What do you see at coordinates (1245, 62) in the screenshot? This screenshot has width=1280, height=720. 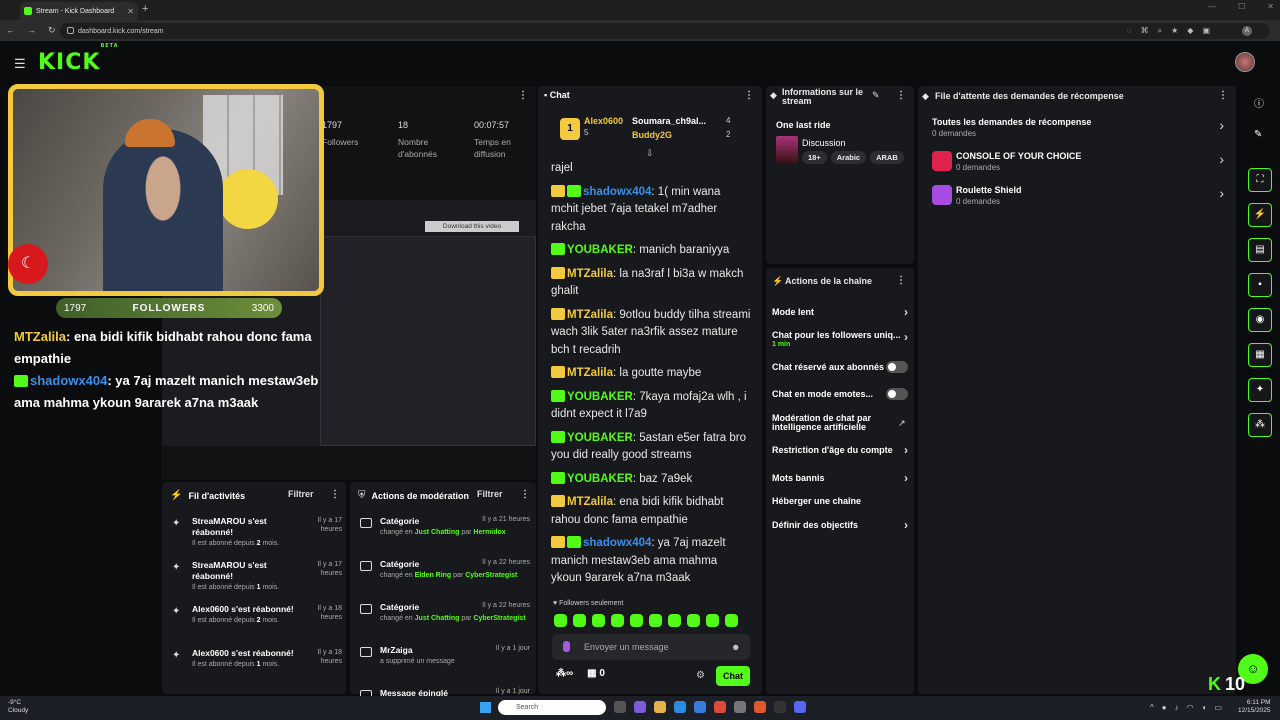 I see `user-avatar` at bounding box center [1245, 62].